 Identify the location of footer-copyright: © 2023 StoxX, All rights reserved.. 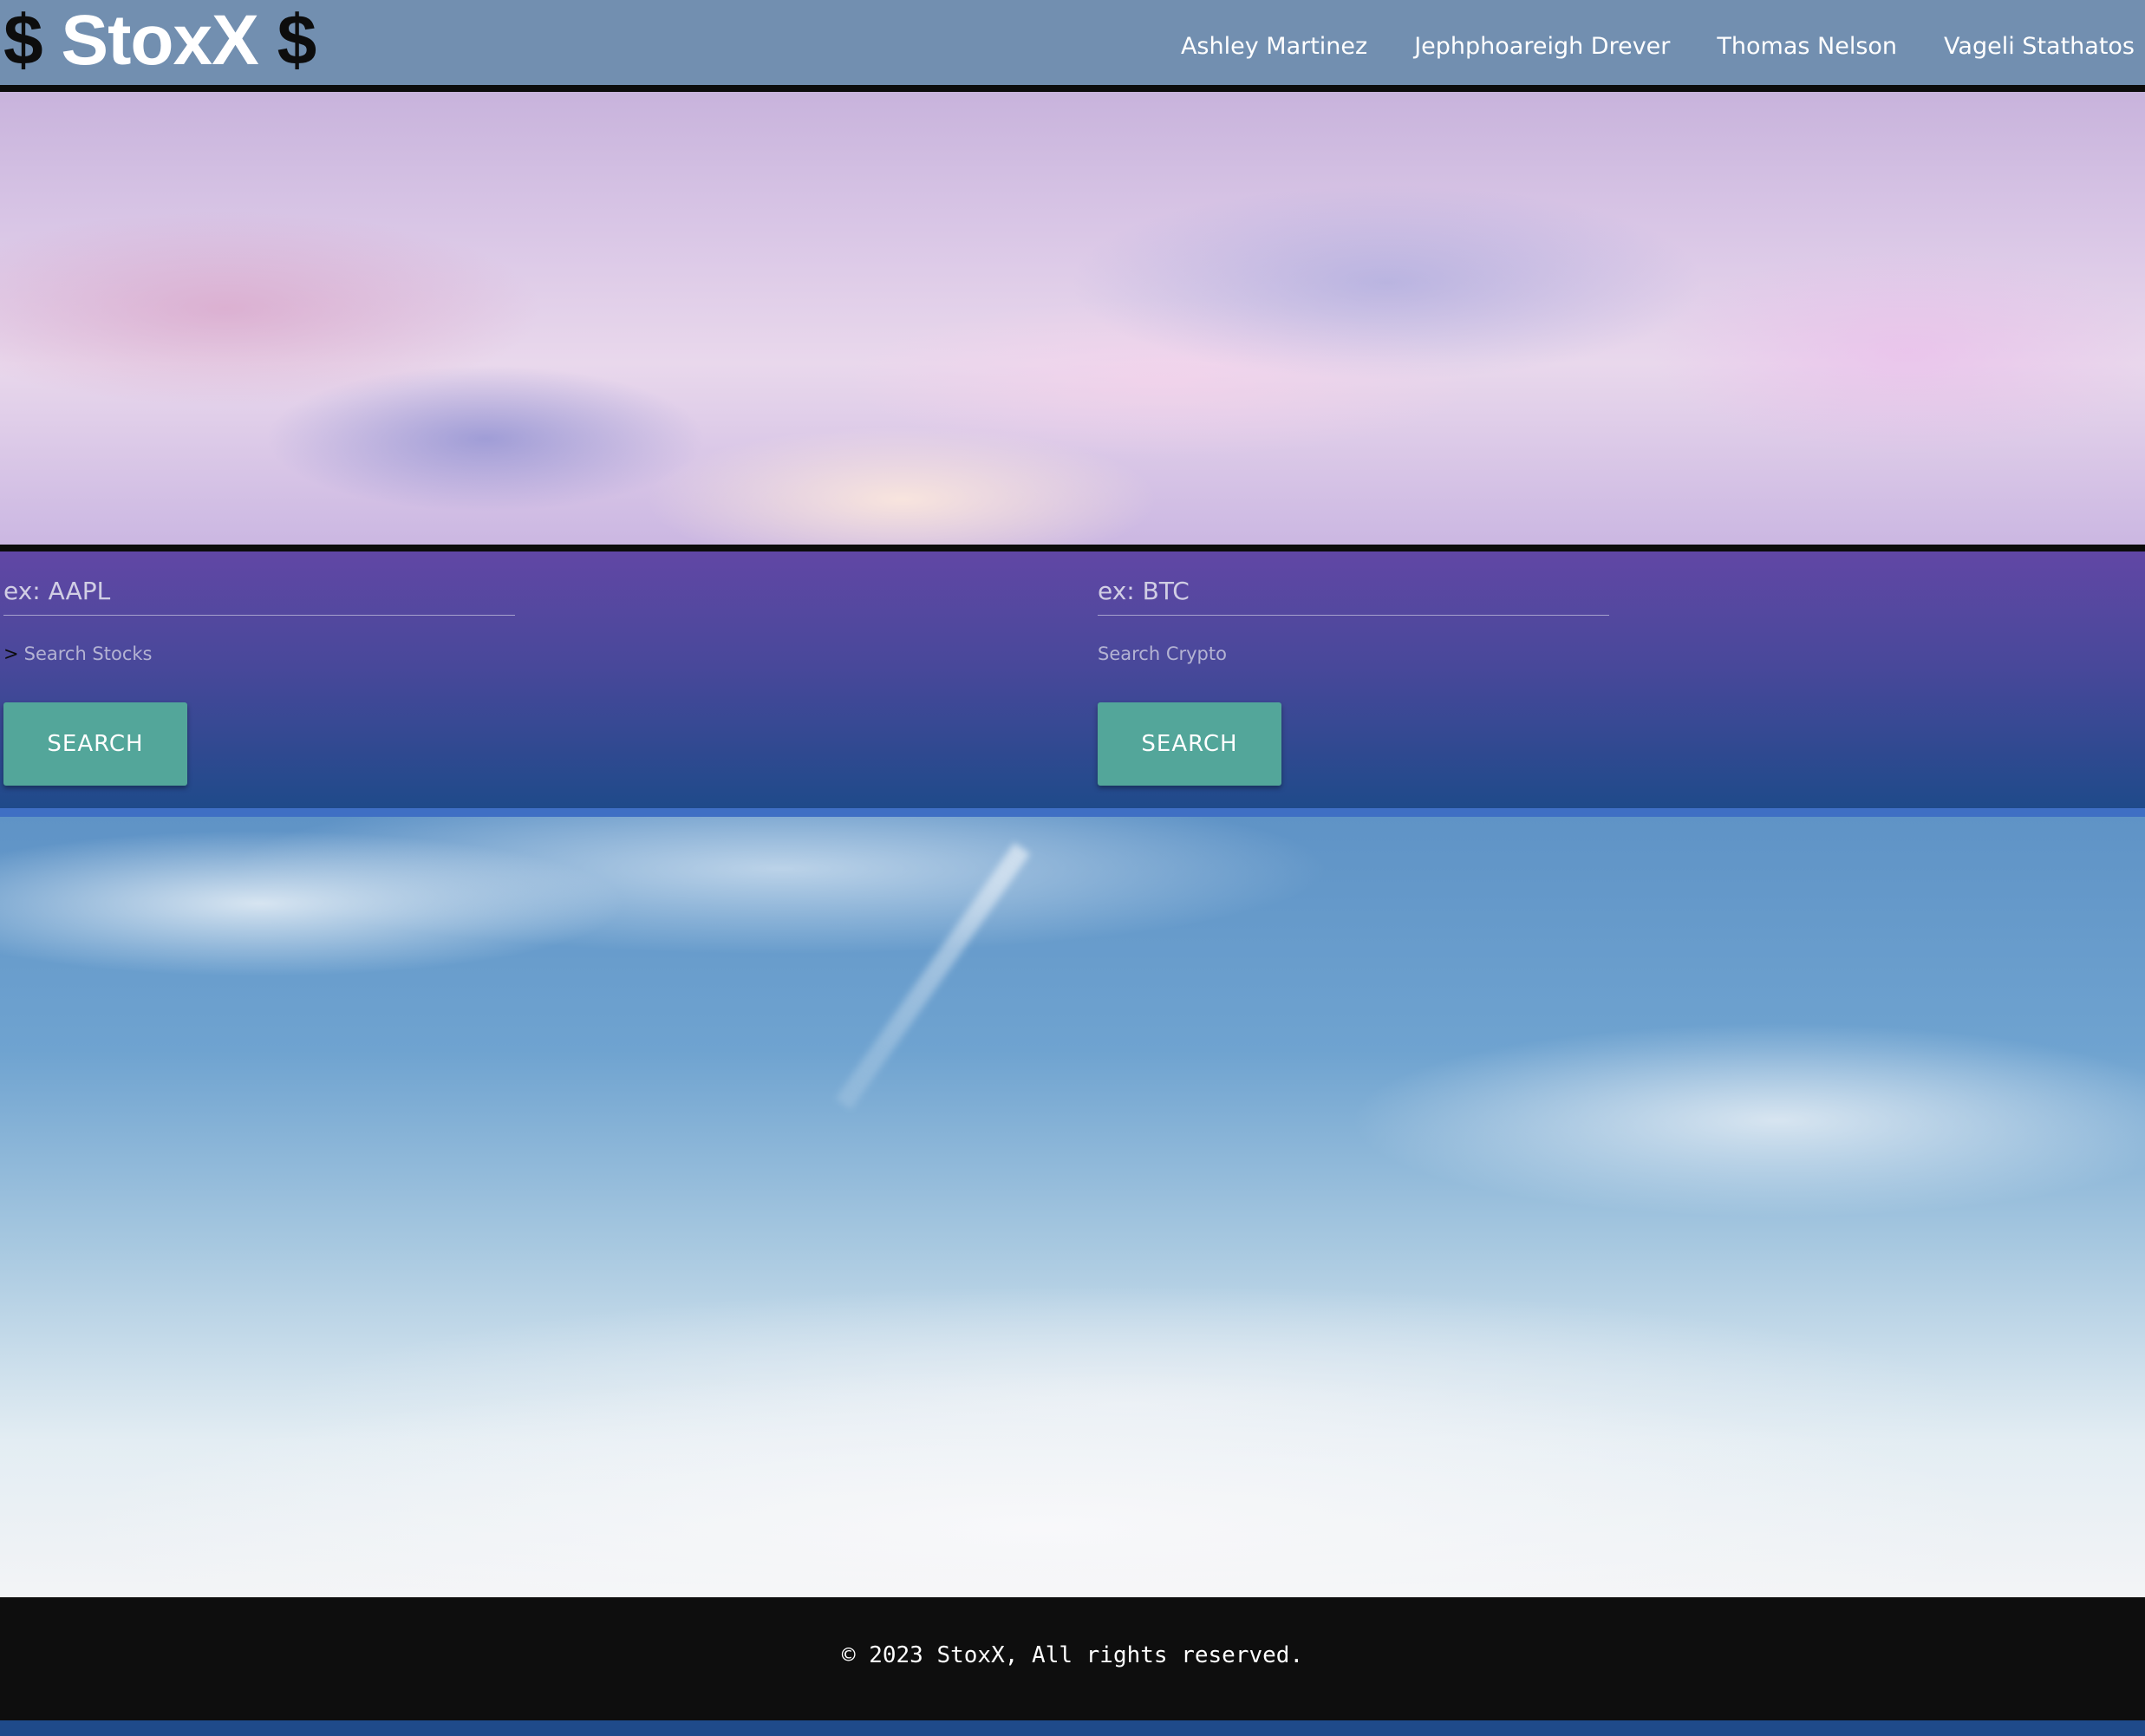
(1072, 1655).